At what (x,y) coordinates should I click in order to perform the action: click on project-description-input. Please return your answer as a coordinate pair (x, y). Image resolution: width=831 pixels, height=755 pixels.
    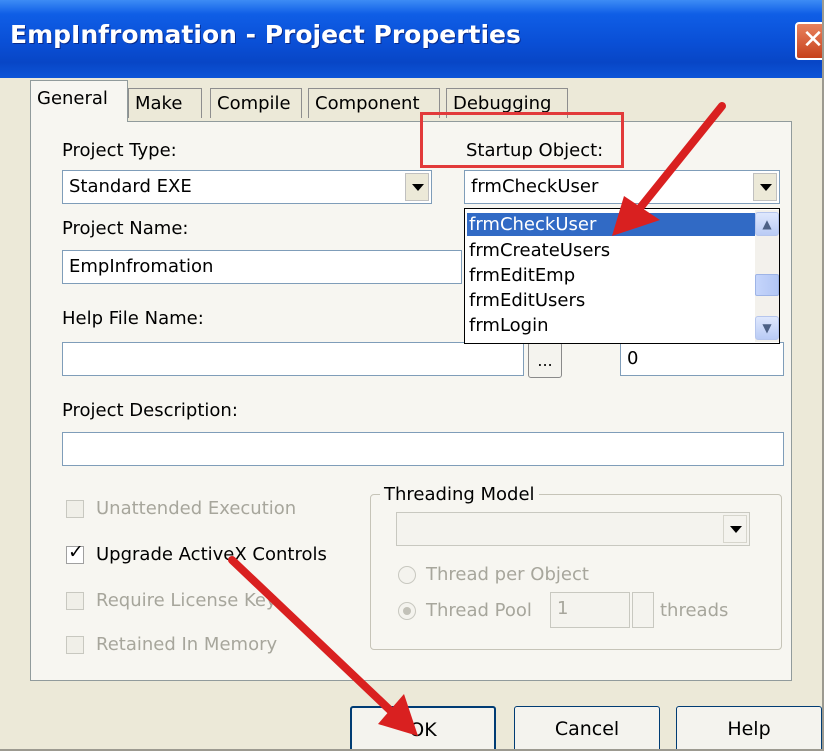
    Looking at the image, I should click on (423, 449).